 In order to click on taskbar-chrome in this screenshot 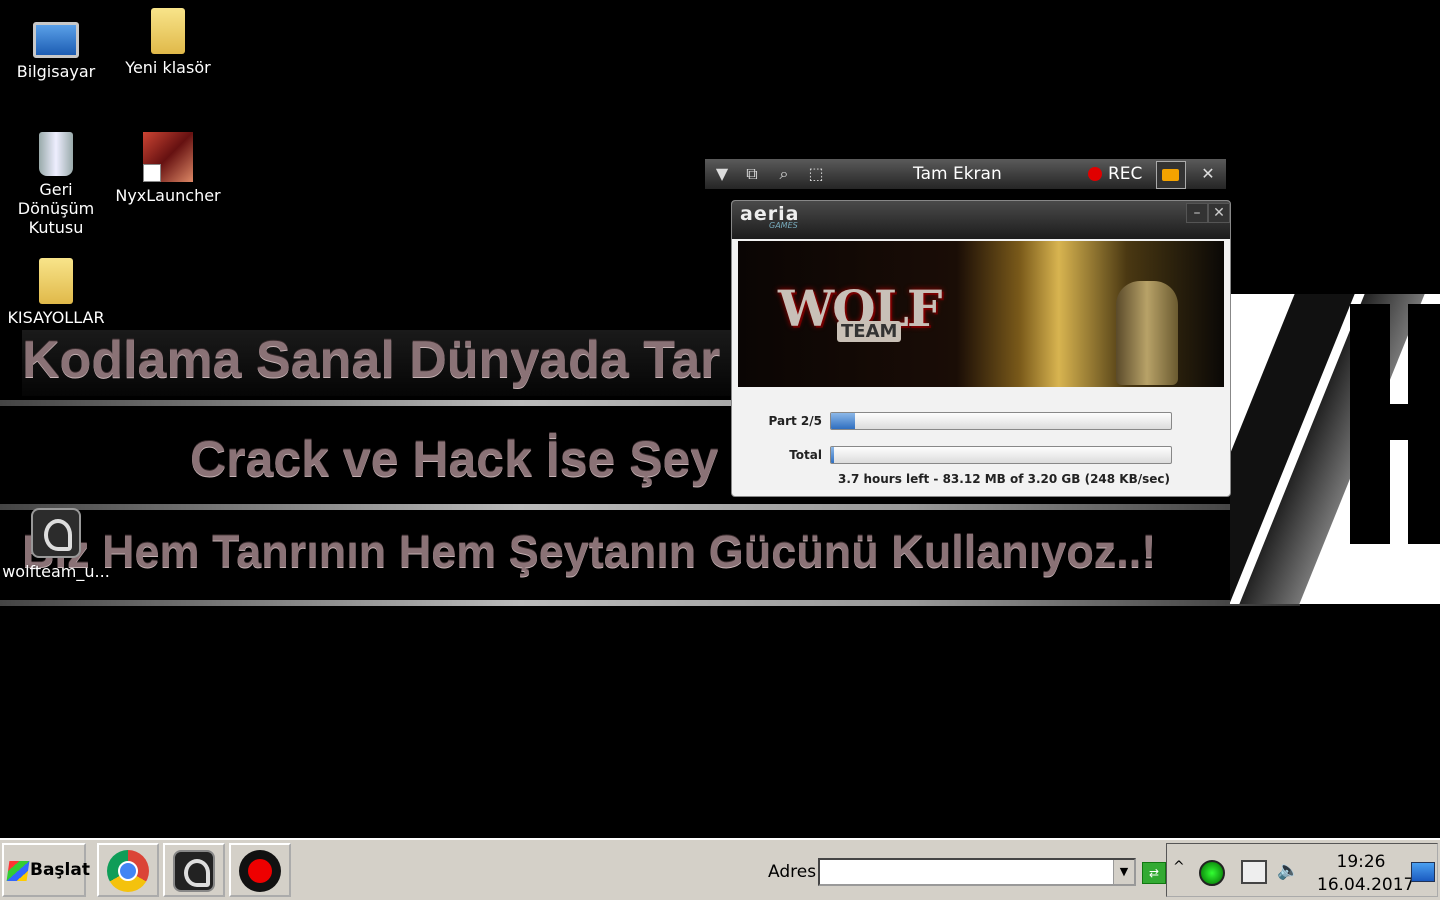, I will do `click(128, 870)`.